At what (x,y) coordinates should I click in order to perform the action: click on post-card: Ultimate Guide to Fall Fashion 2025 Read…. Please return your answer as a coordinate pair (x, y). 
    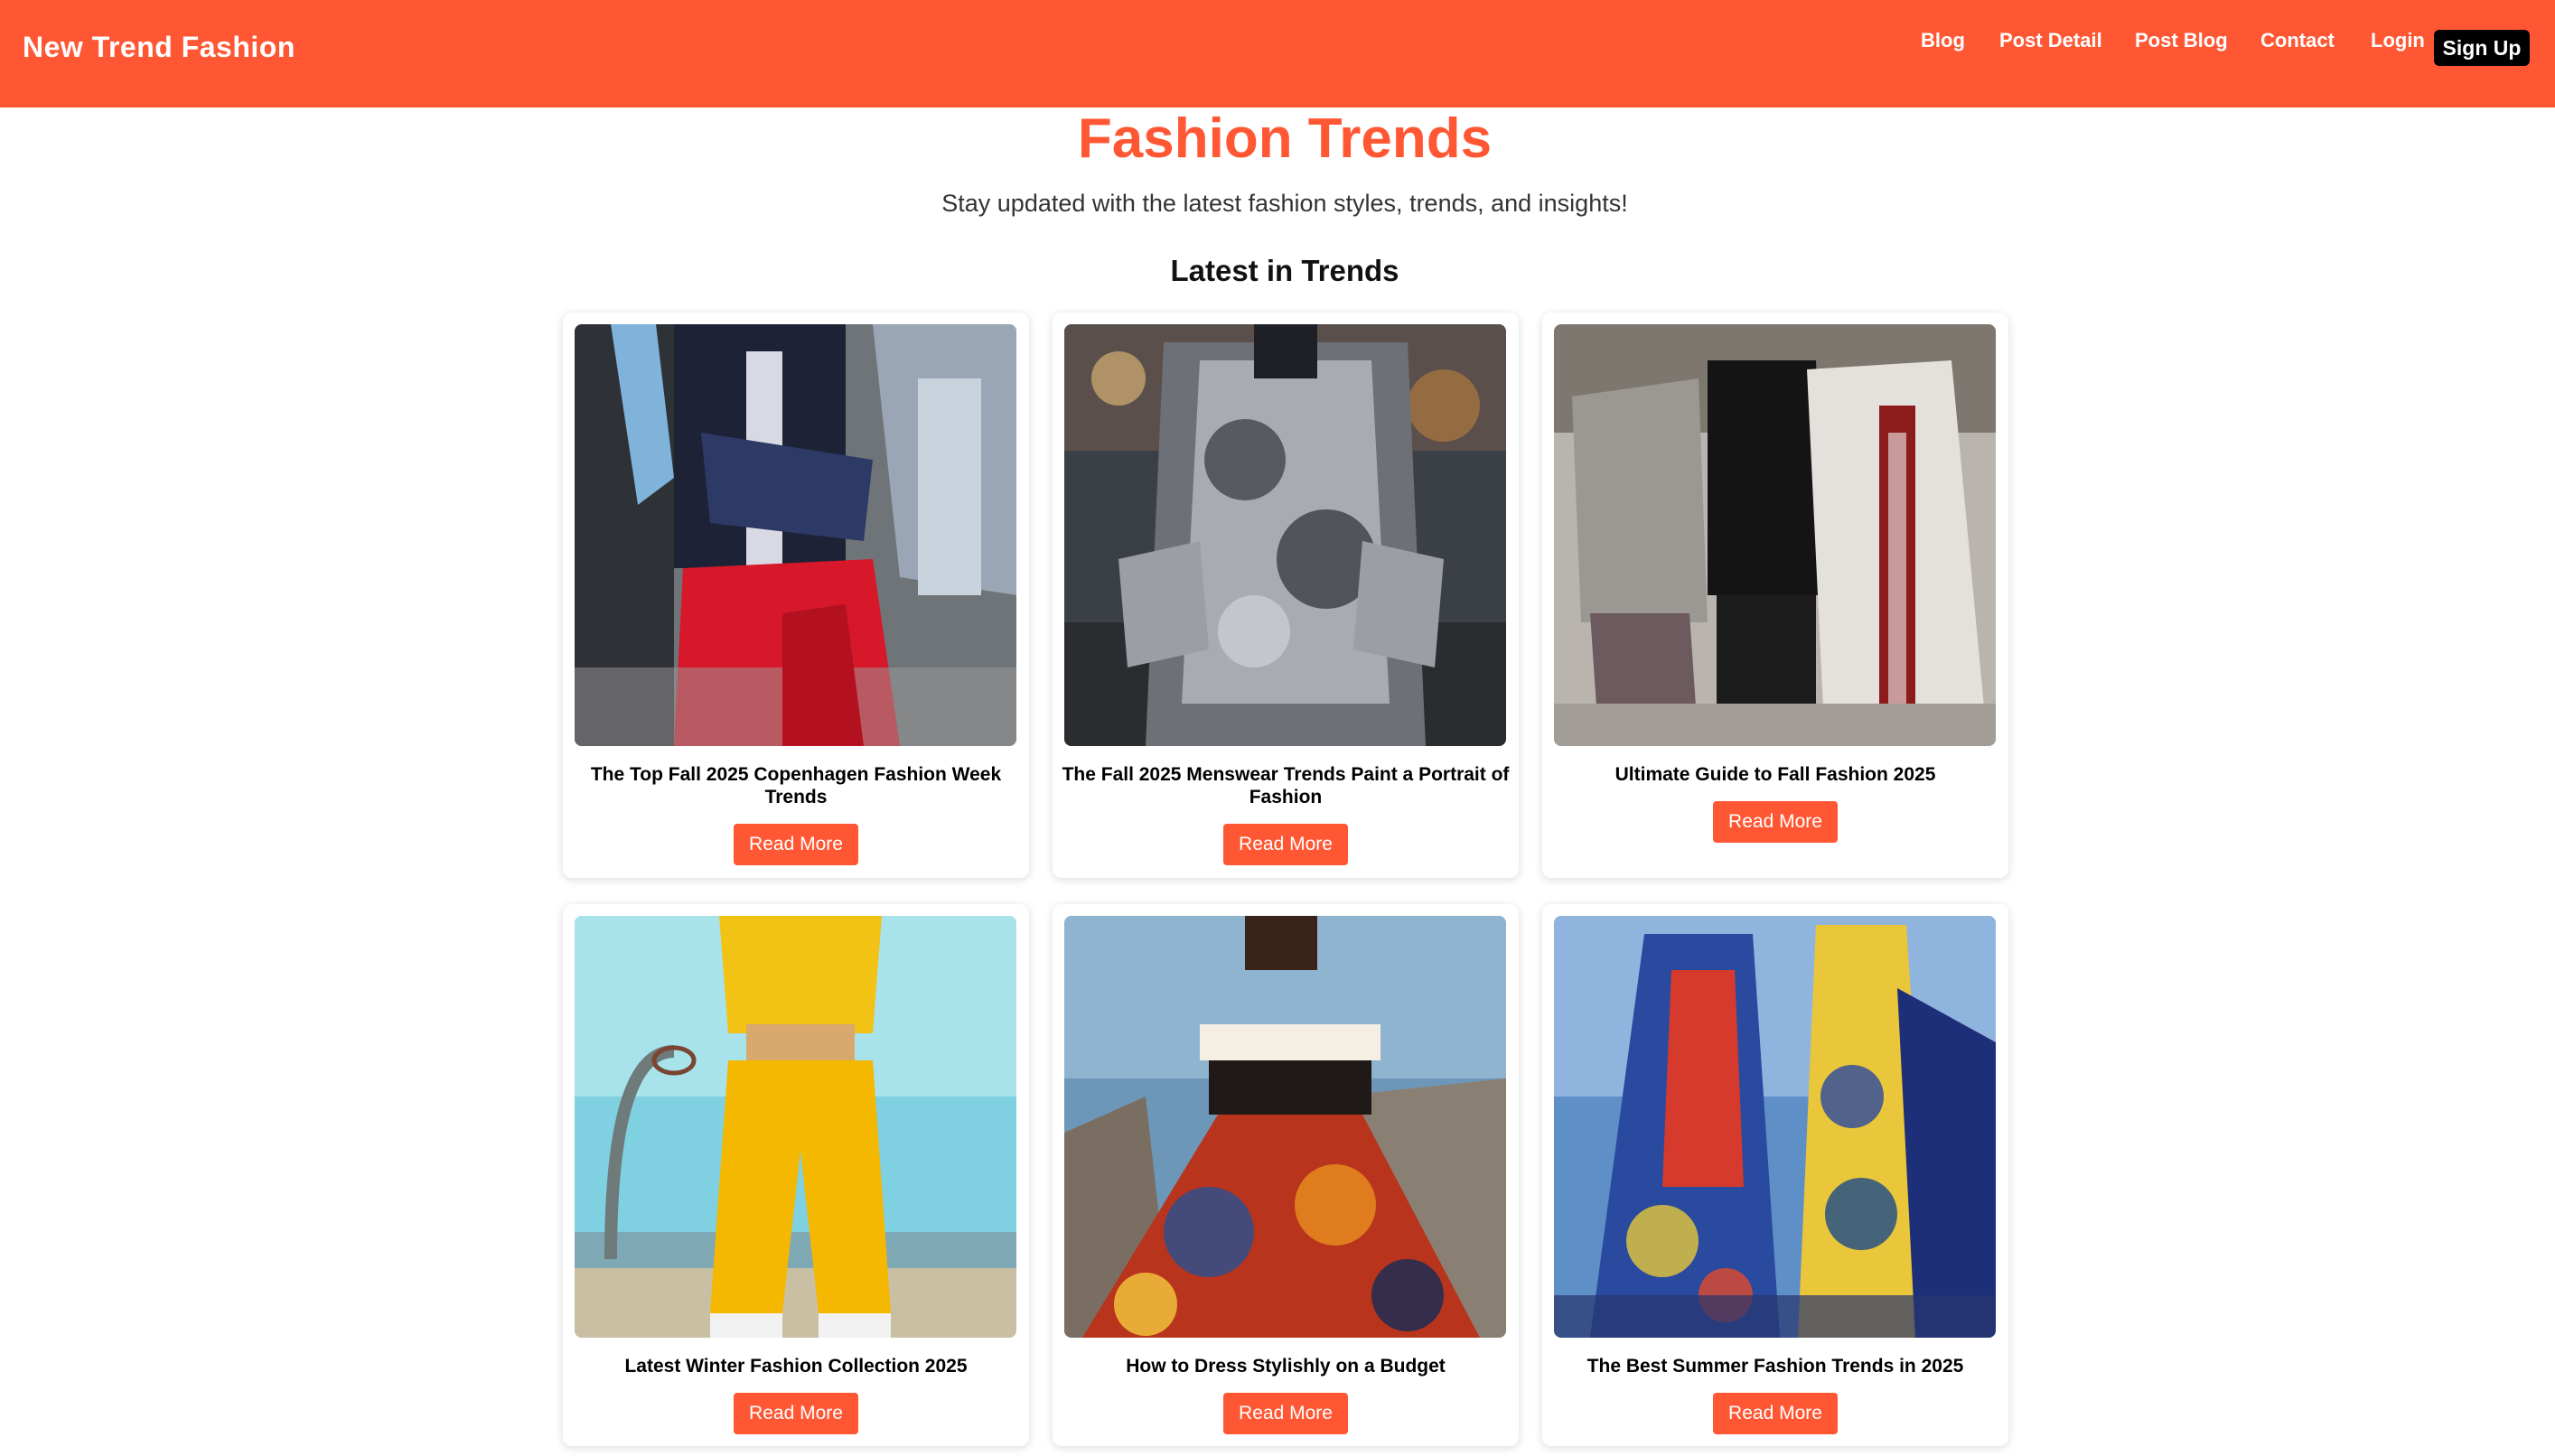
    Looking at the image, I should click on (1775, 595).